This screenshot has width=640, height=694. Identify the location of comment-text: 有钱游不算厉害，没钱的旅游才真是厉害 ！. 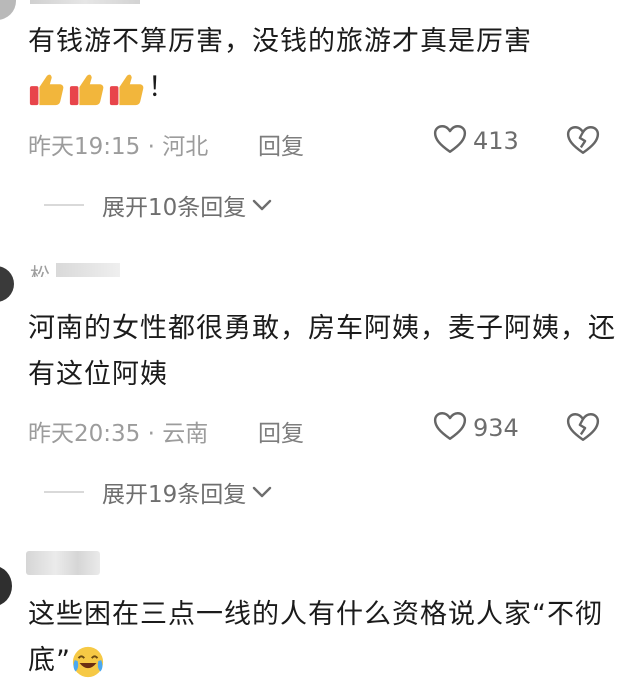
(323, 65).